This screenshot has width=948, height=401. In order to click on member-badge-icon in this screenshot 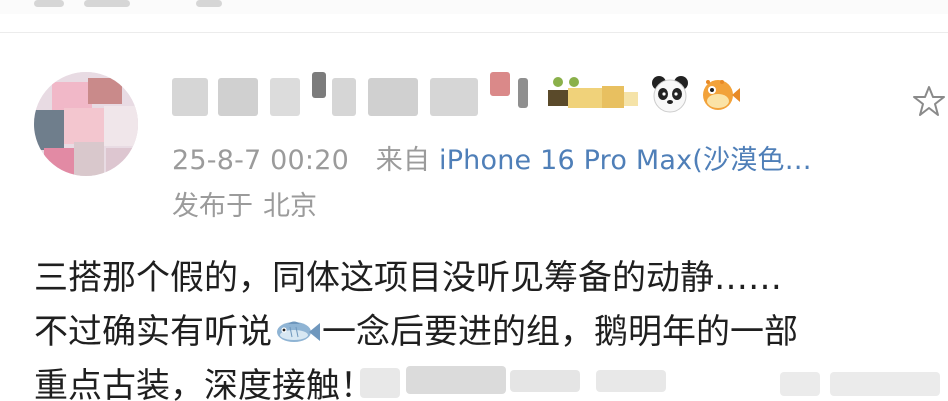, I will do `click(593, 92)`.